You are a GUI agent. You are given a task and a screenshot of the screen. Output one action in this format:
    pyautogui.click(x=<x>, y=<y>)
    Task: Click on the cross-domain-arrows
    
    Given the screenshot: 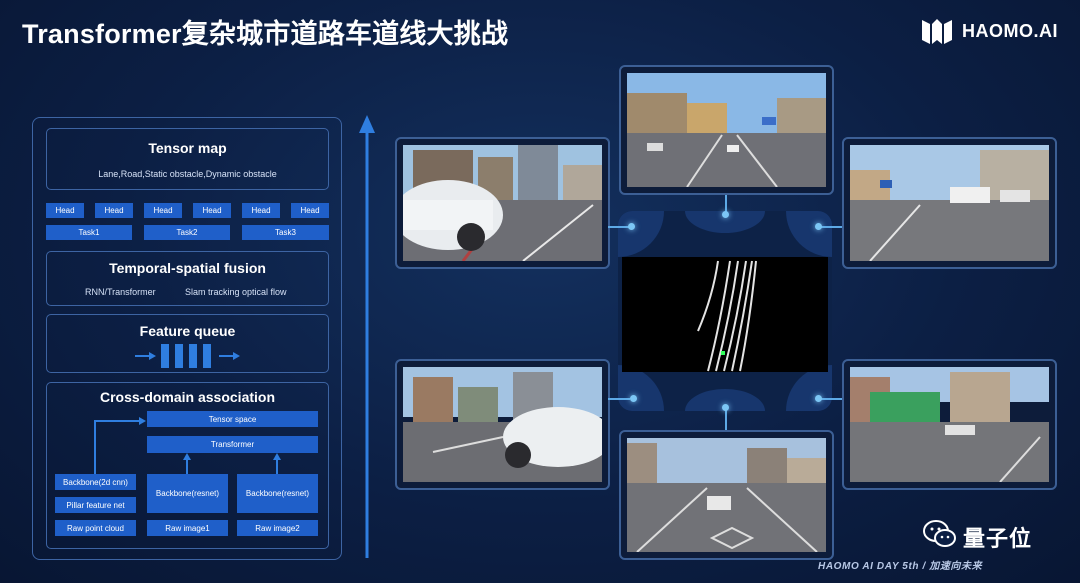 What is the action you would take?
    pyautogui.click(x=187, y=445)
    